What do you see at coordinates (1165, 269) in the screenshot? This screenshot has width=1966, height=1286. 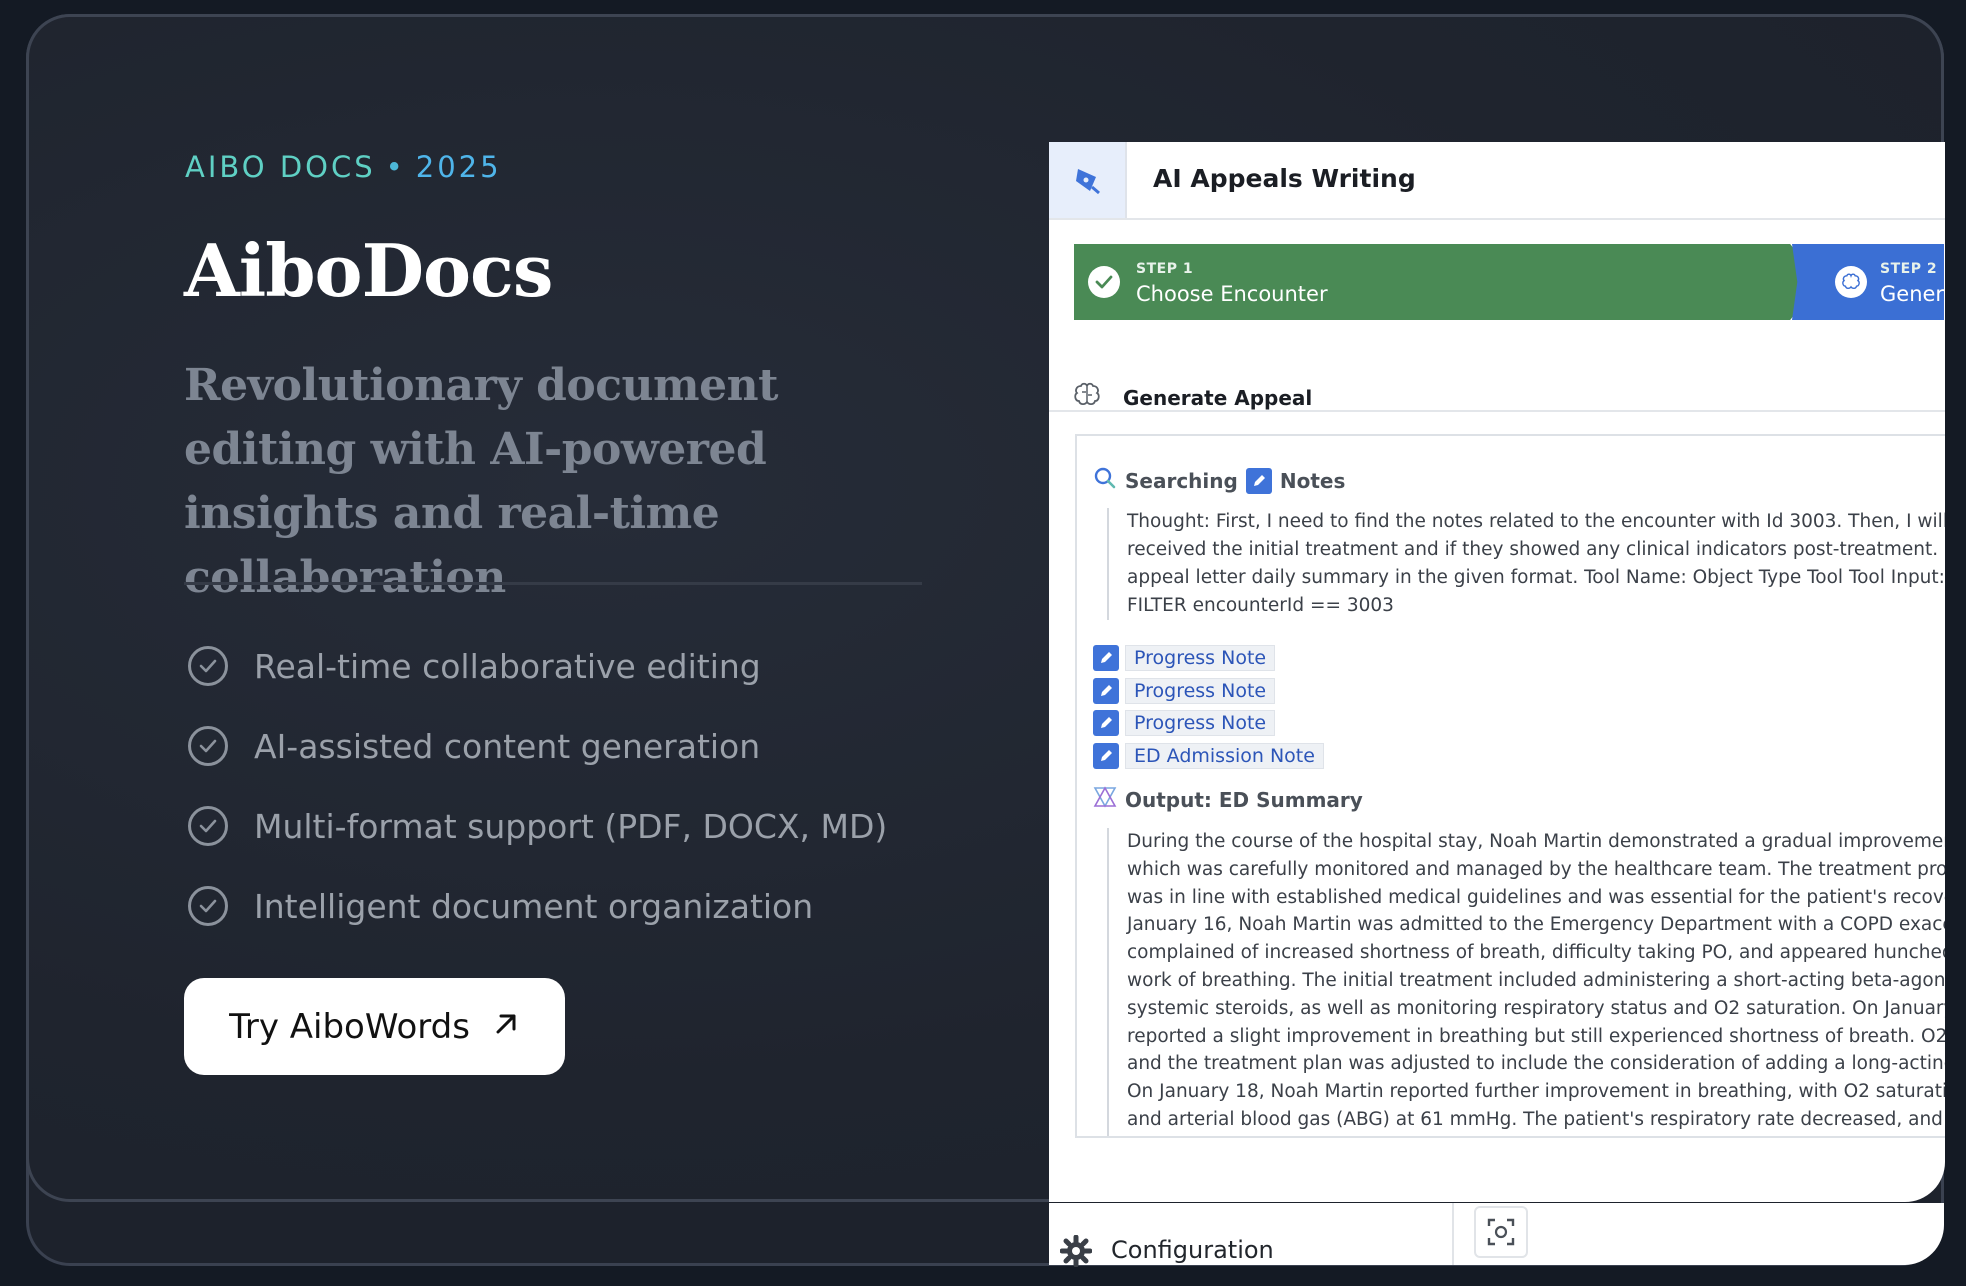 I see `step-1-label: STEP 1` at bounding box center [1165, 269].